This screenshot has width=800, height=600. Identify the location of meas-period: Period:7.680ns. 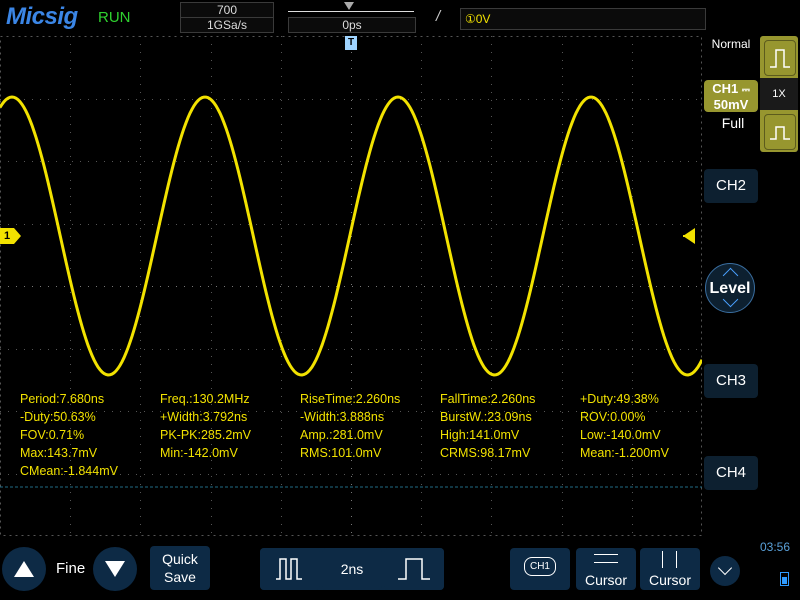
(62, 399).